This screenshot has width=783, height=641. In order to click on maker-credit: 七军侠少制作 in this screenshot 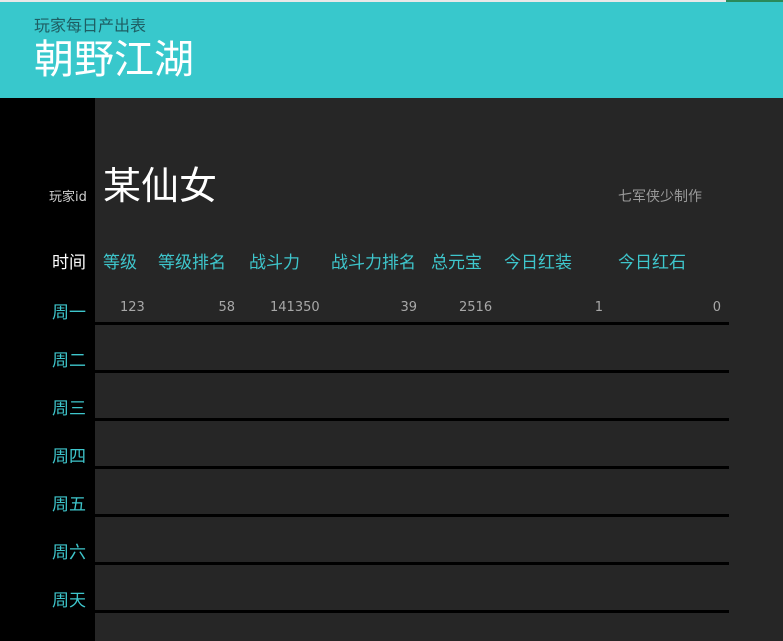, I will do `click(660, 197)`.